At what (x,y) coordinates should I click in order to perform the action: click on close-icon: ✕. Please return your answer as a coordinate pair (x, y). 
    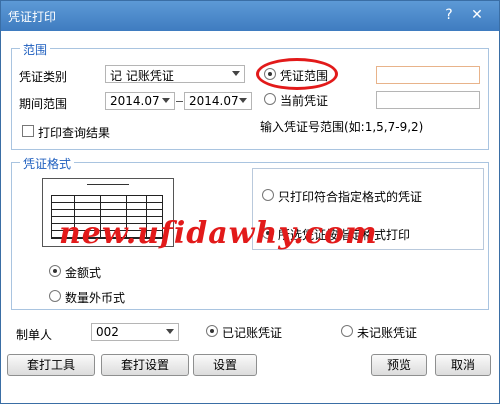
    Looking at the image, I should click on (477, 15).